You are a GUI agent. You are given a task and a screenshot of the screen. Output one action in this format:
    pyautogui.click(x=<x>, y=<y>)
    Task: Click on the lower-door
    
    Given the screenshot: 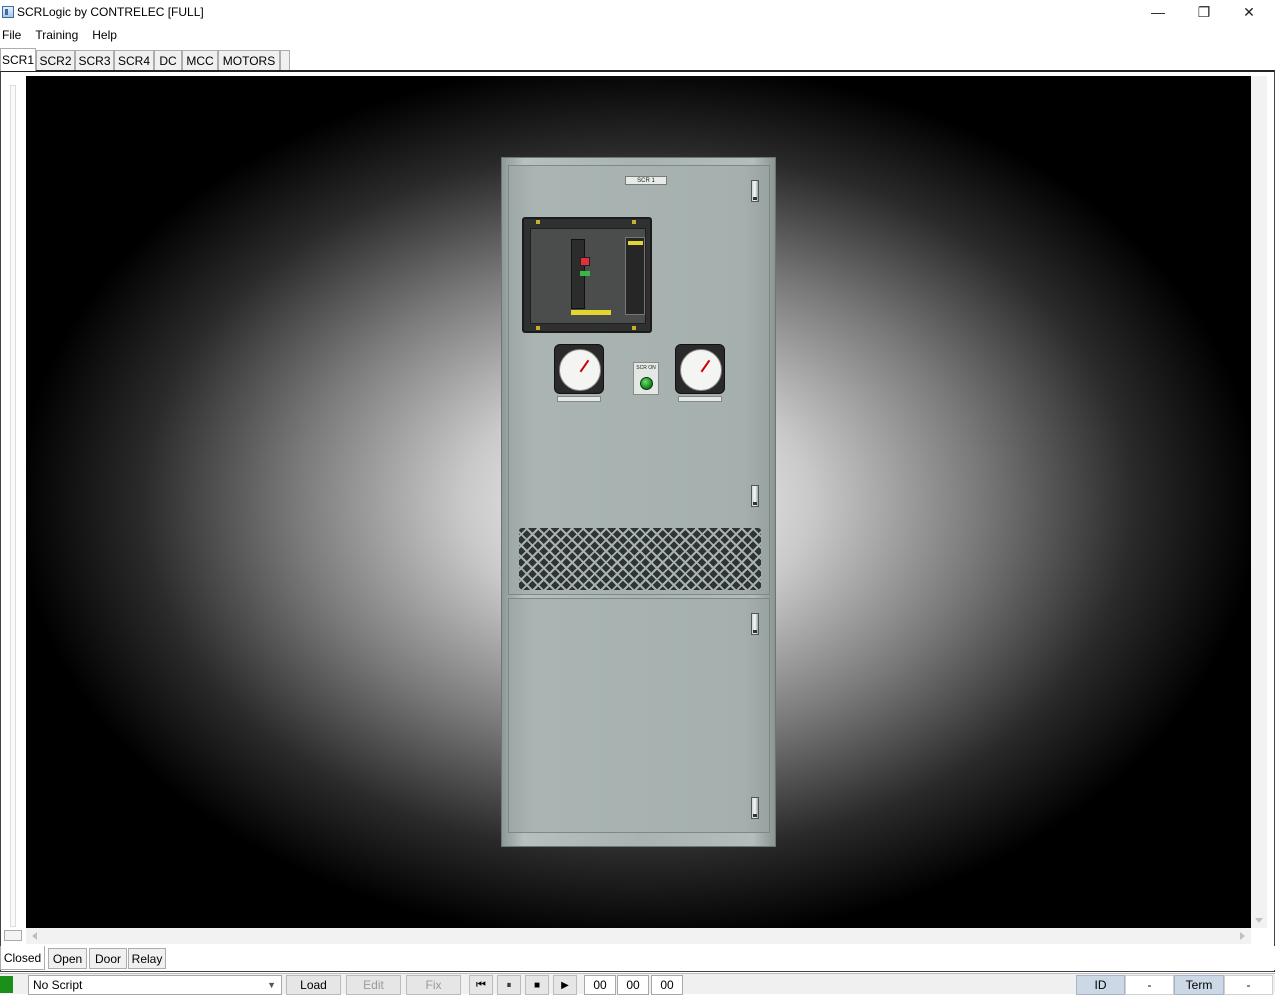 What is the action you would take?
    pyautogui.click(x=639, y=715)
    